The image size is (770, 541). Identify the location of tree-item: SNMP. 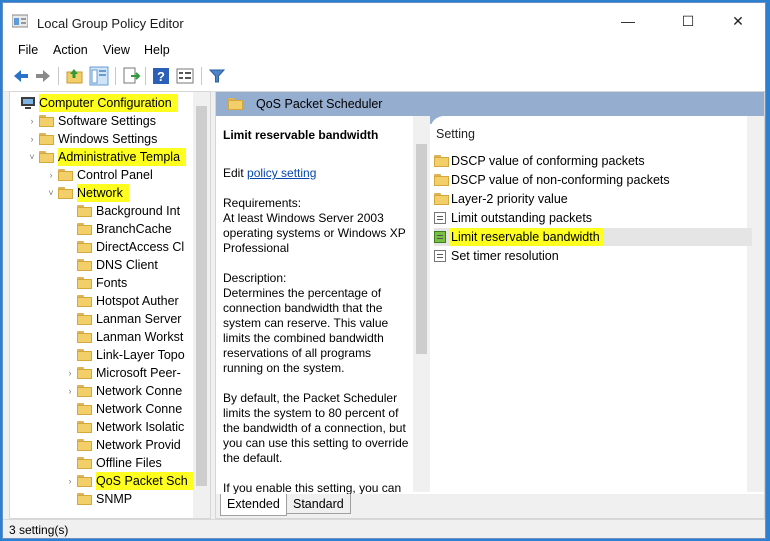
(101, 499).